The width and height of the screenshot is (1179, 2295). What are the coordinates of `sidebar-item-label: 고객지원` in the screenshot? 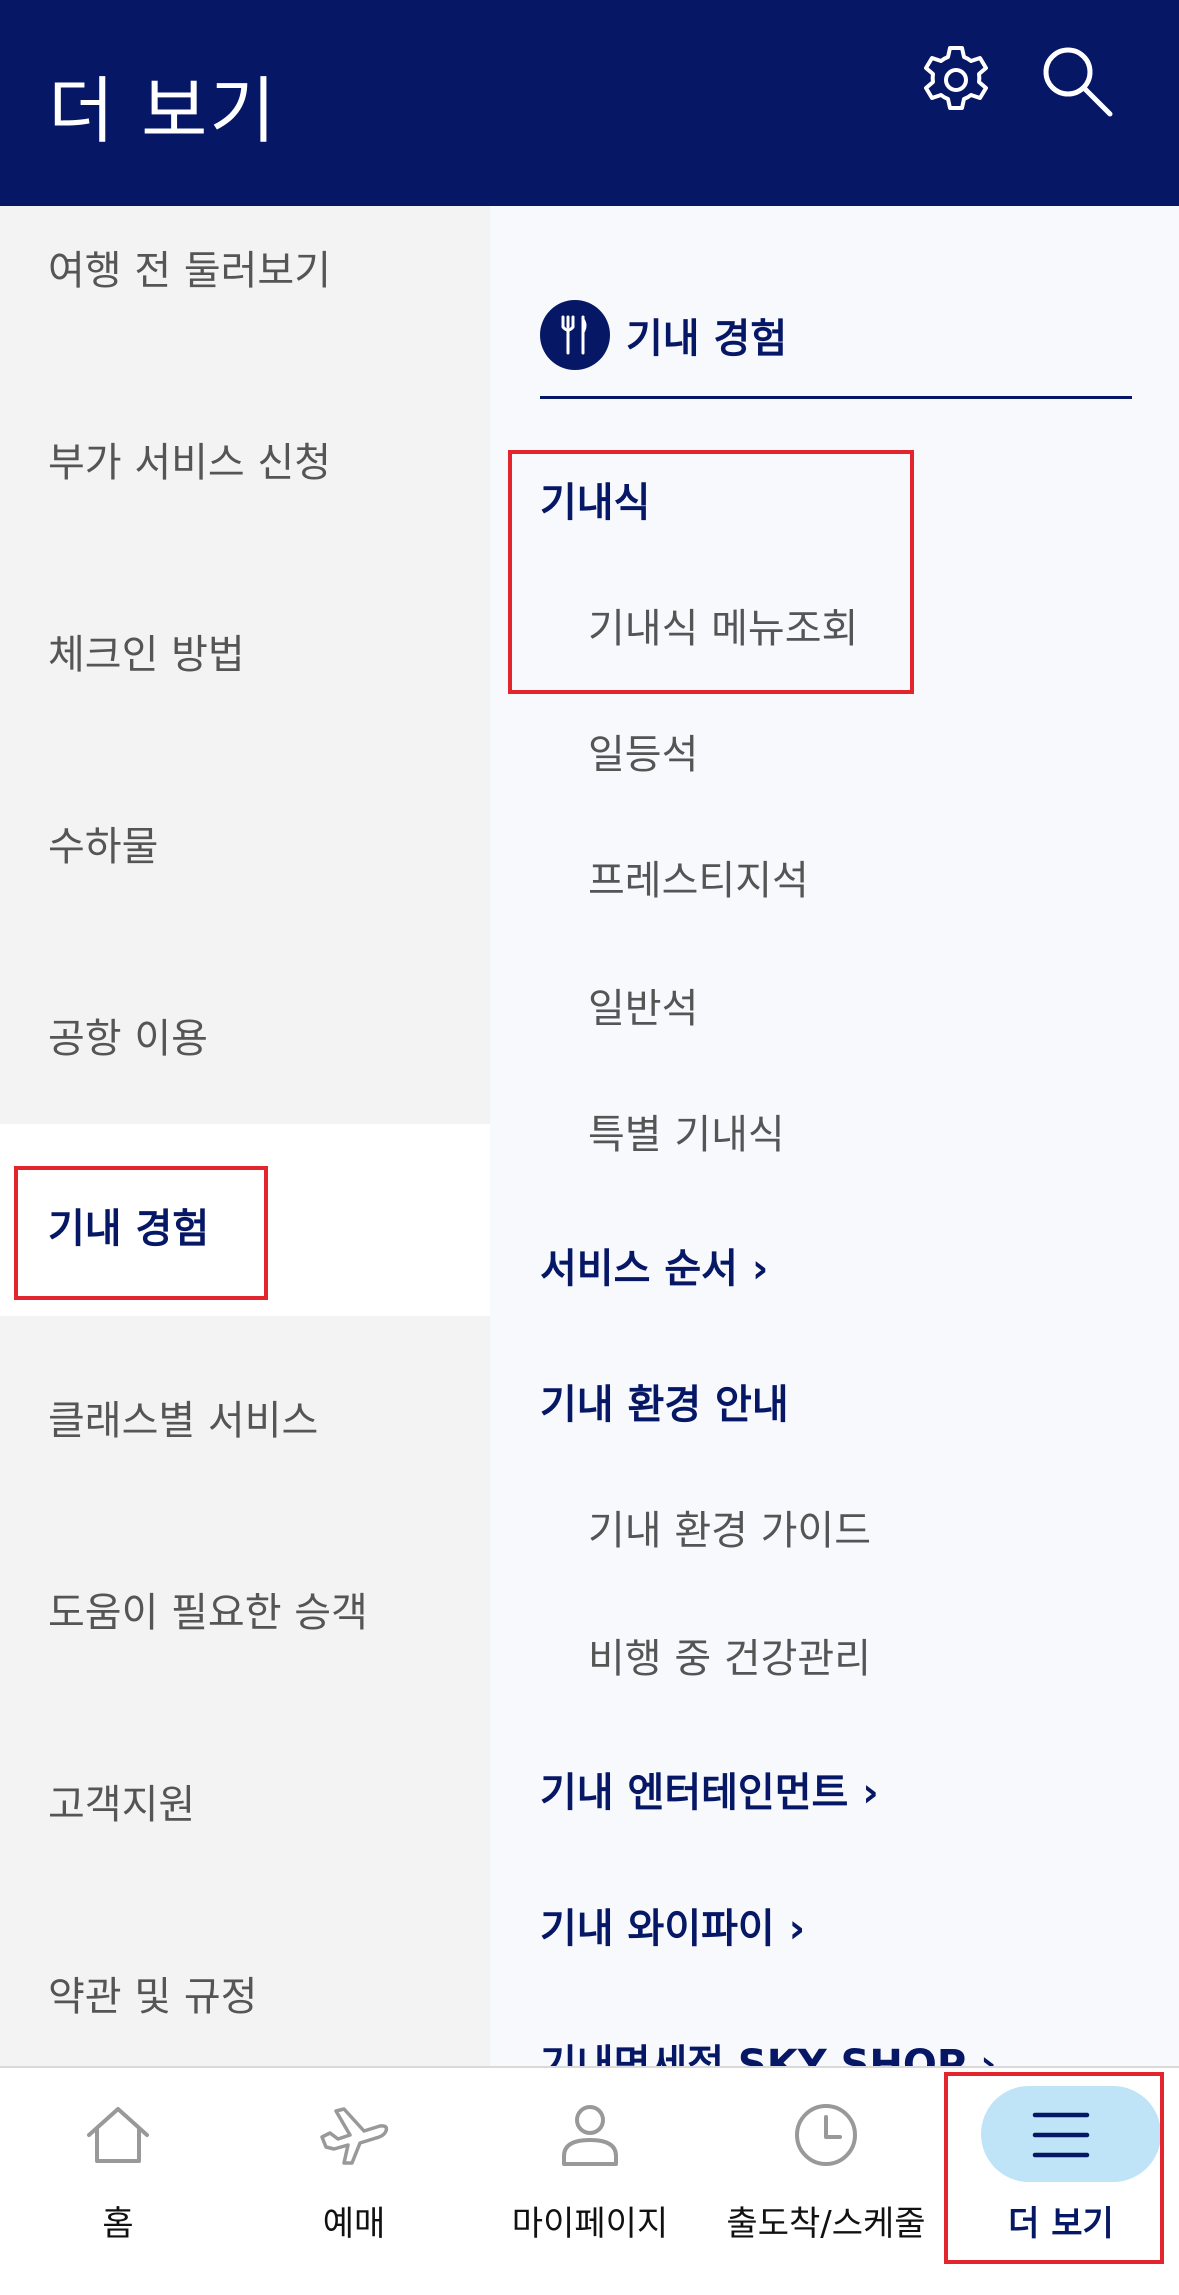 It's located at (122, 1805).